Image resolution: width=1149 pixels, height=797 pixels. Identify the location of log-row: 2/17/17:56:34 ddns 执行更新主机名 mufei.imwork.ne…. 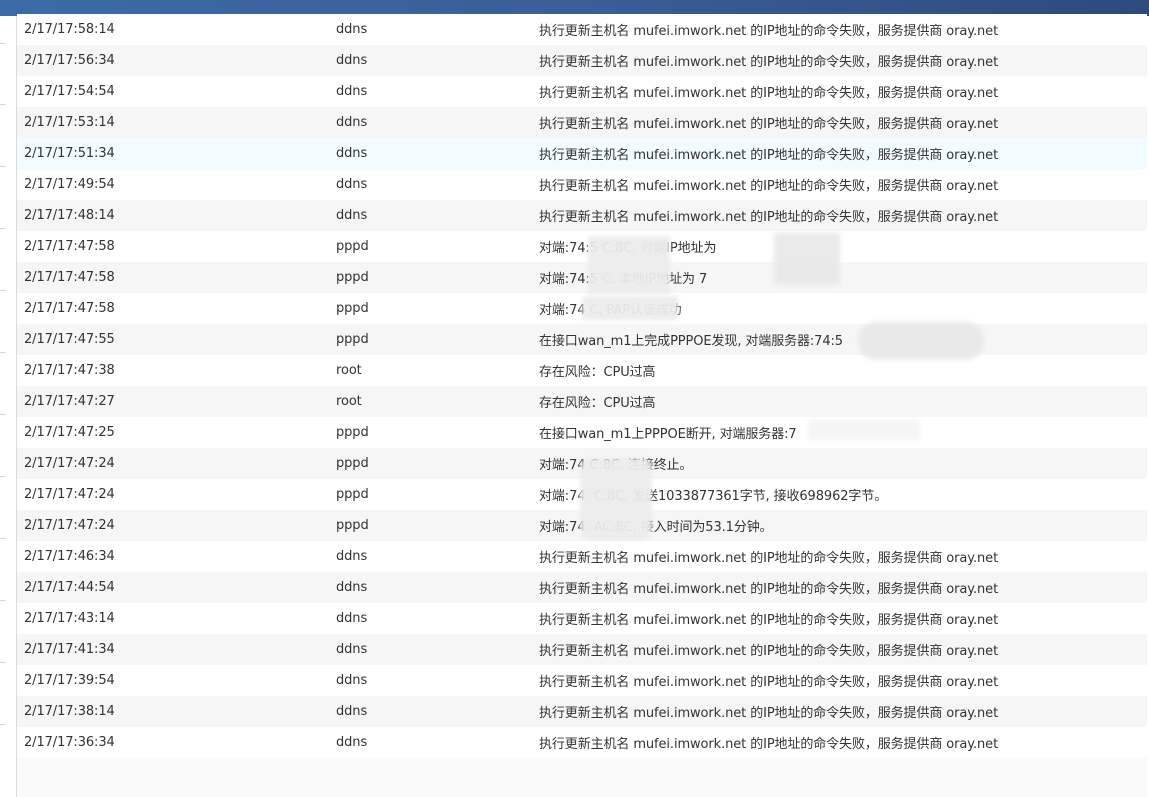
(582, 60).